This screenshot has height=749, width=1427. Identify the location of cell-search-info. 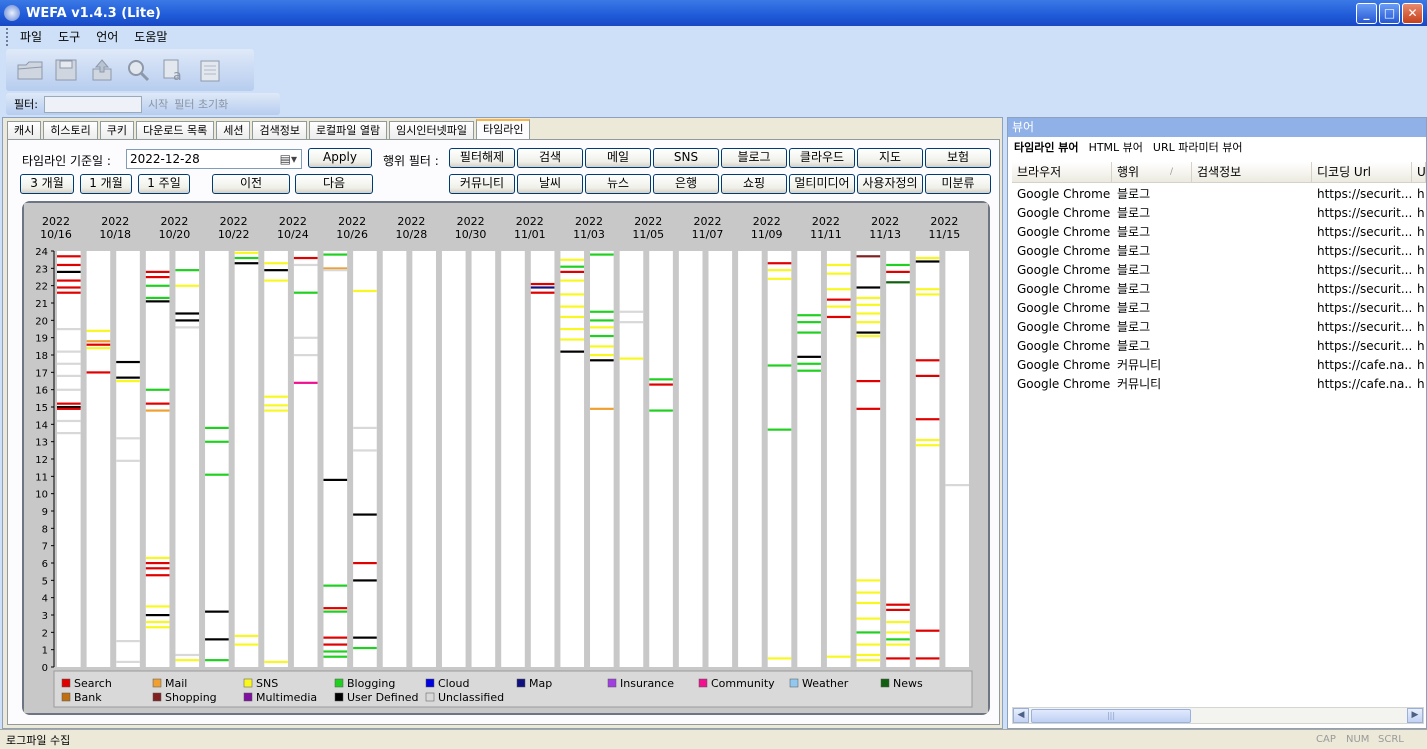
(1252, 213).